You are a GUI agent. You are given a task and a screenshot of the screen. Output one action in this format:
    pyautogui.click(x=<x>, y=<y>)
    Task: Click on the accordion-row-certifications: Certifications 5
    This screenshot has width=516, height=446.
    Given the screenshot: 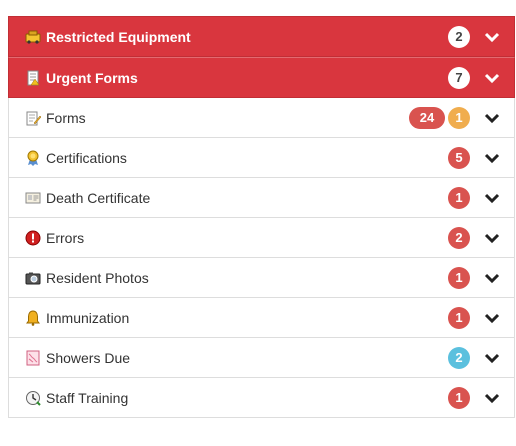 What is the action you would take?
    pyautogui.click(x=261, y=158)
    